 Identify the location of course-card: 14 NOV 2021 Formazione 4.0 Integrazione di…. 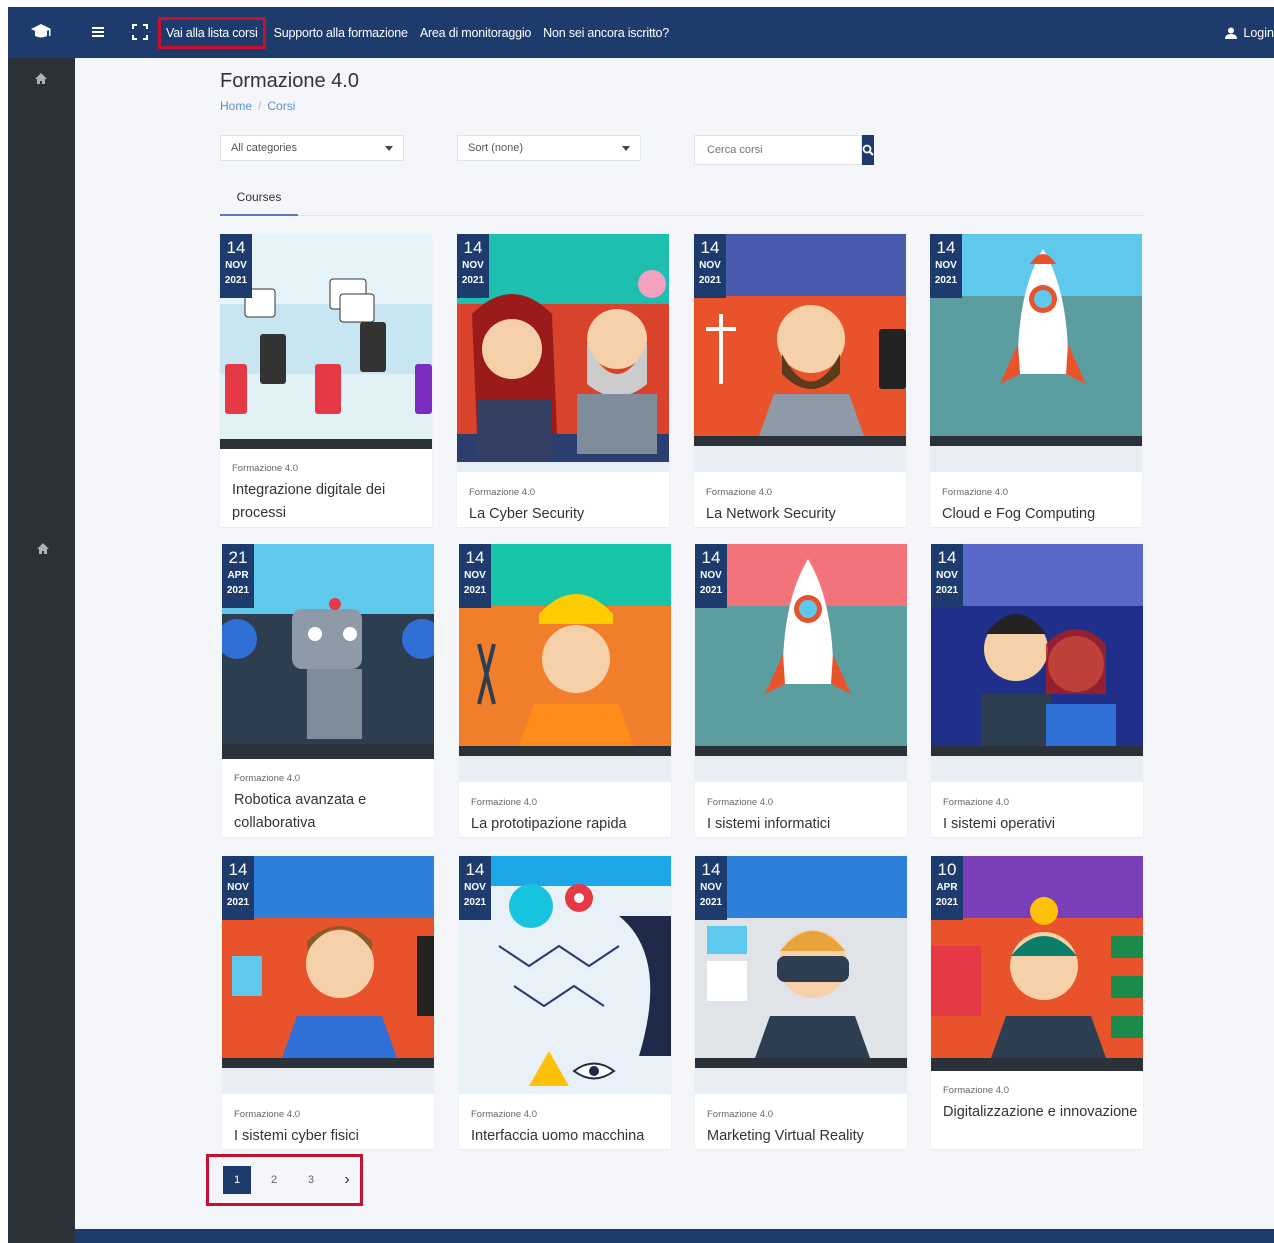
(326, 380).